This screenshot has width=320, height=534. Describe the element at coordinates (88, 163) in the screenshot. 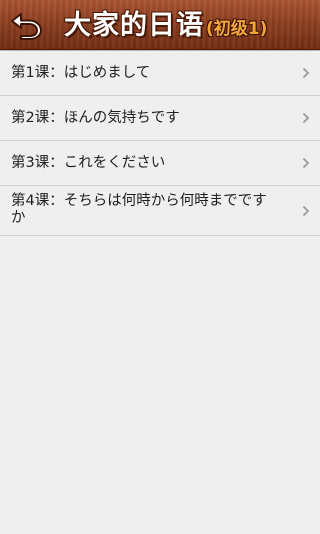

I see `lesson-label: 第3课：これをください` at that location.